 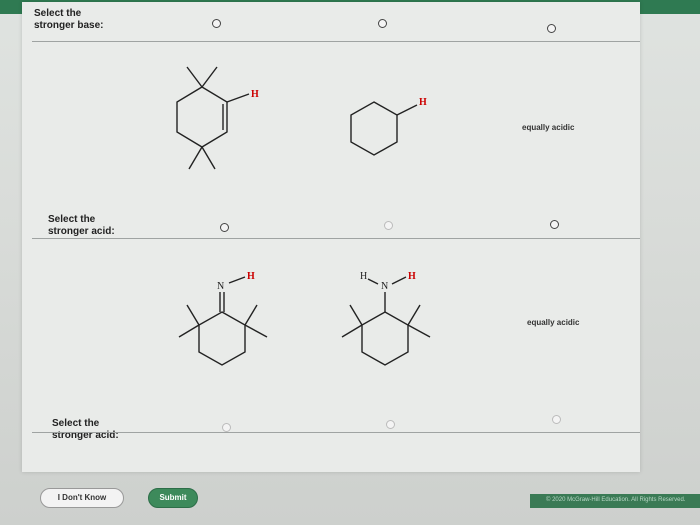 I want to click on molecule-cyclohexane-h: H, so click(x=397, y=129).